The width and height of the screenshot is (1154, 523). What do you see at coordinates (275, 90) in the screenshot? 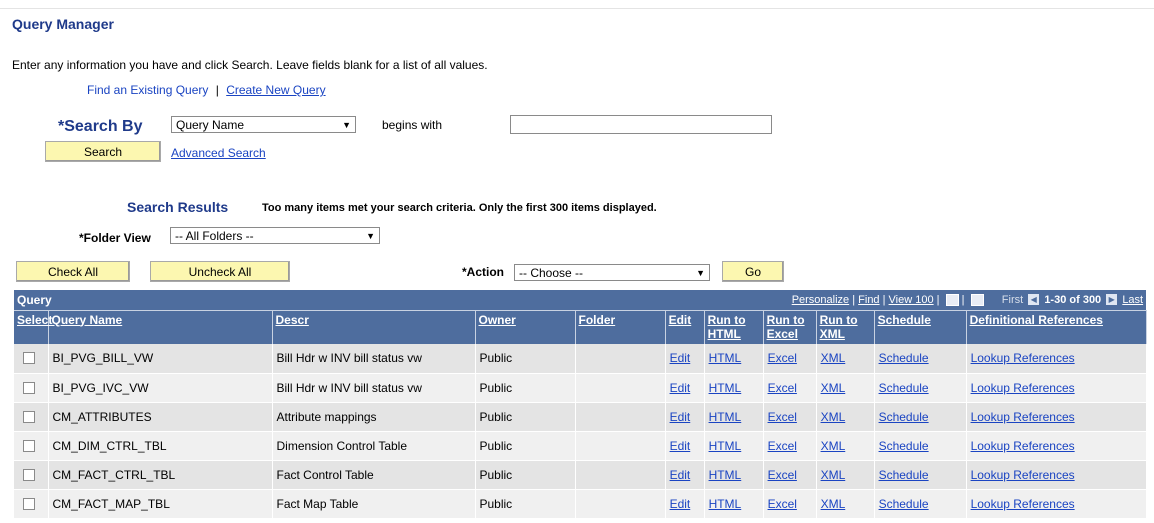
I see `create-new-query-link: Create New Query` at bounding box center [275, 90].